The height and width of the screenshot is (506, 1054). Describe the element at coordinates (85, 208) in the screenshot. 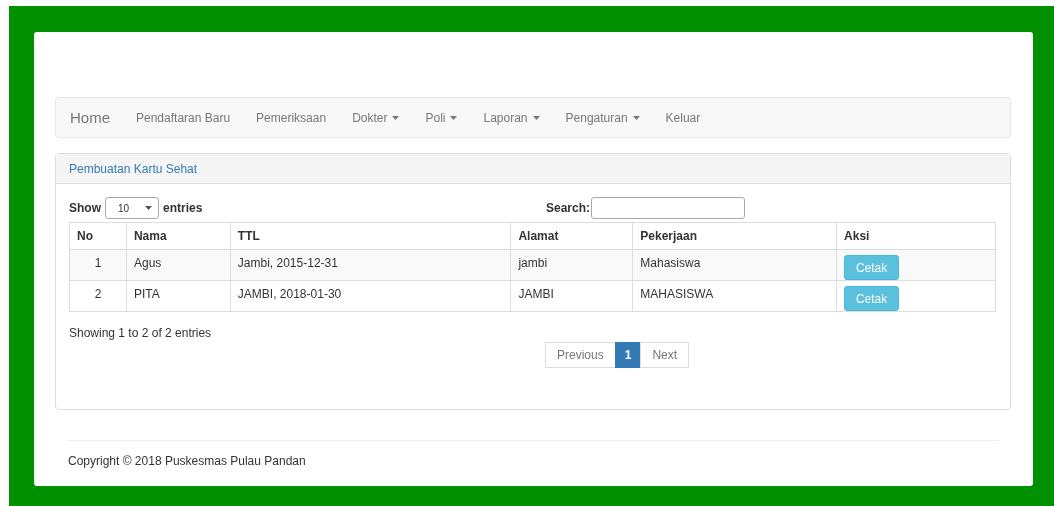

I see `show-label: Show` at that location.